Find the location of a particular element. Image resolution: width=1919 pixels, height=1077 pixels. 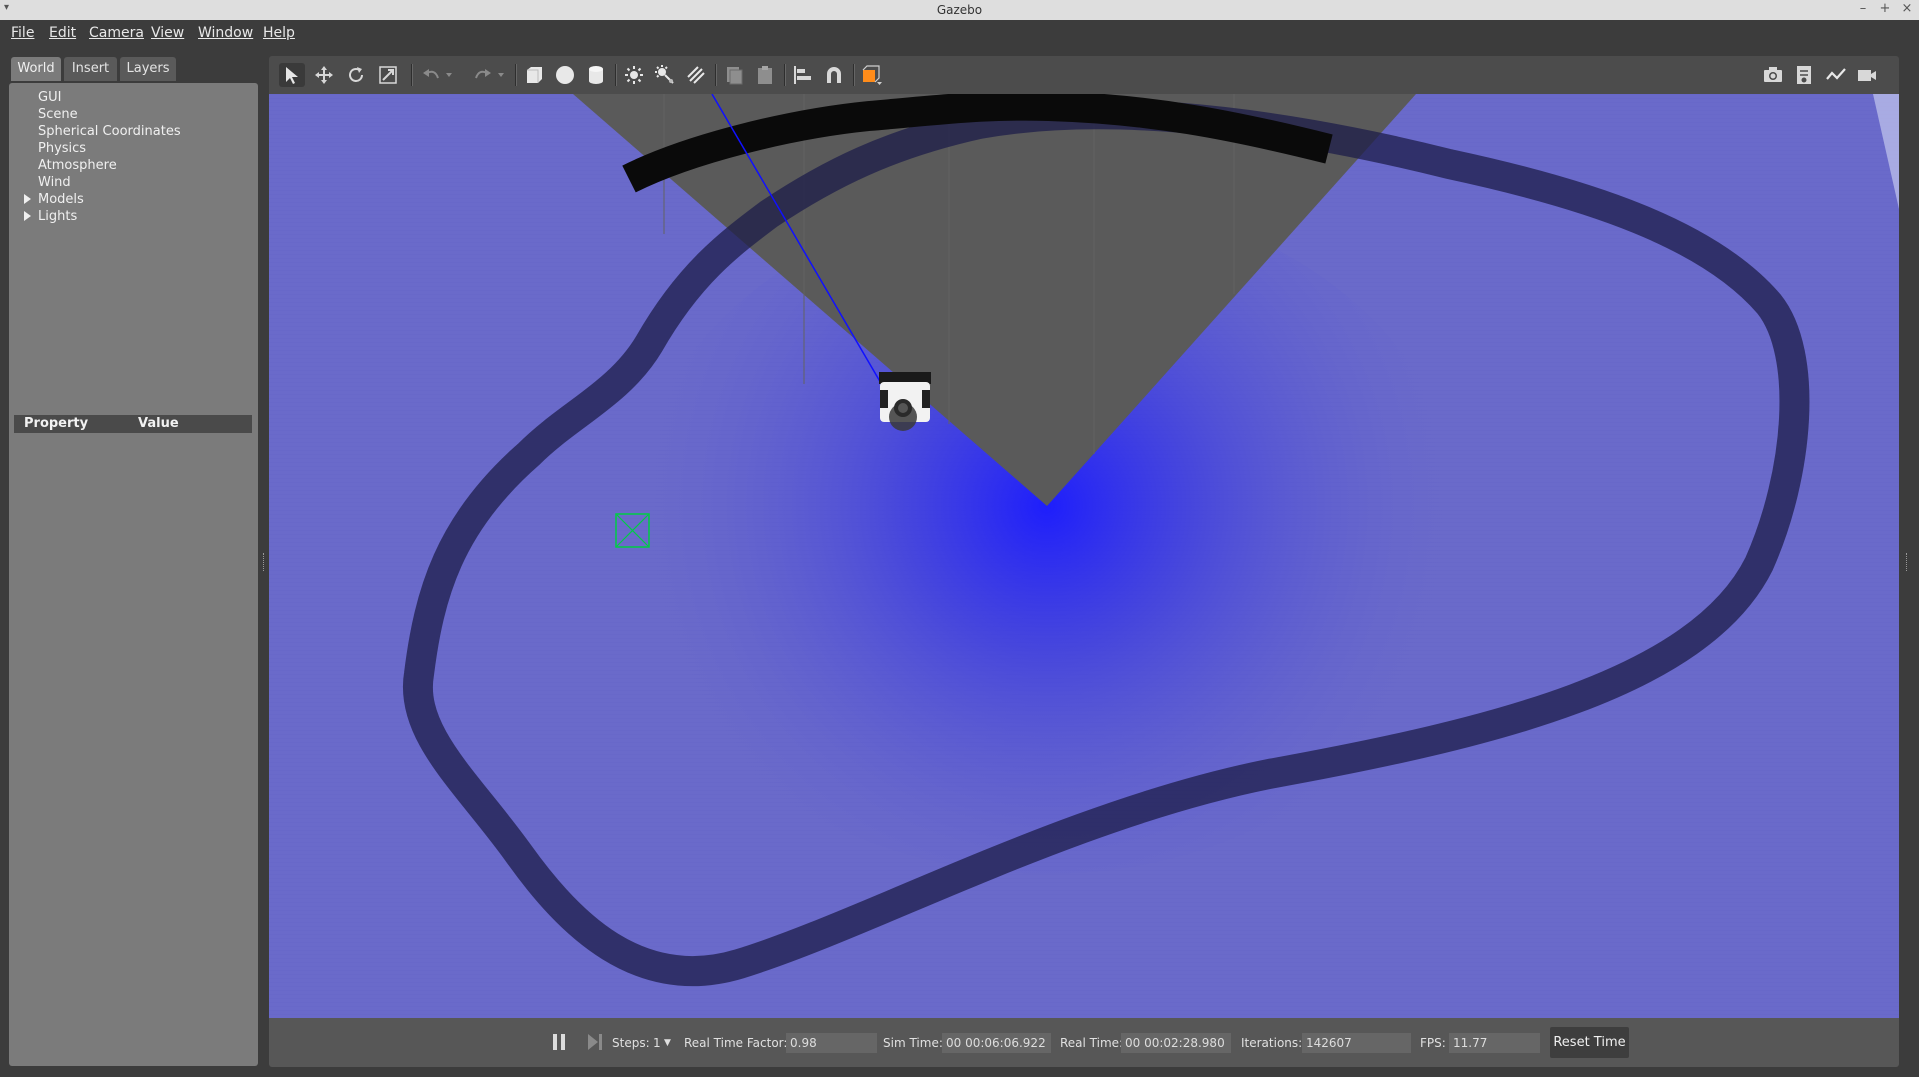

point-light-icon is located at coordinates (634, 75).